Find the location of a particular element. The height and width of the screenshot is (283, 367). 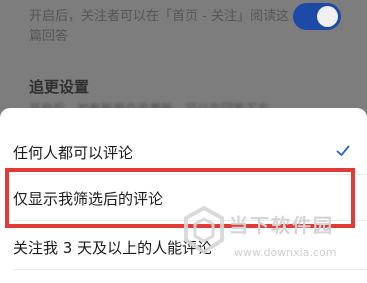

option-label: 任何人都可以评论 is located at coordinates (73, 153).